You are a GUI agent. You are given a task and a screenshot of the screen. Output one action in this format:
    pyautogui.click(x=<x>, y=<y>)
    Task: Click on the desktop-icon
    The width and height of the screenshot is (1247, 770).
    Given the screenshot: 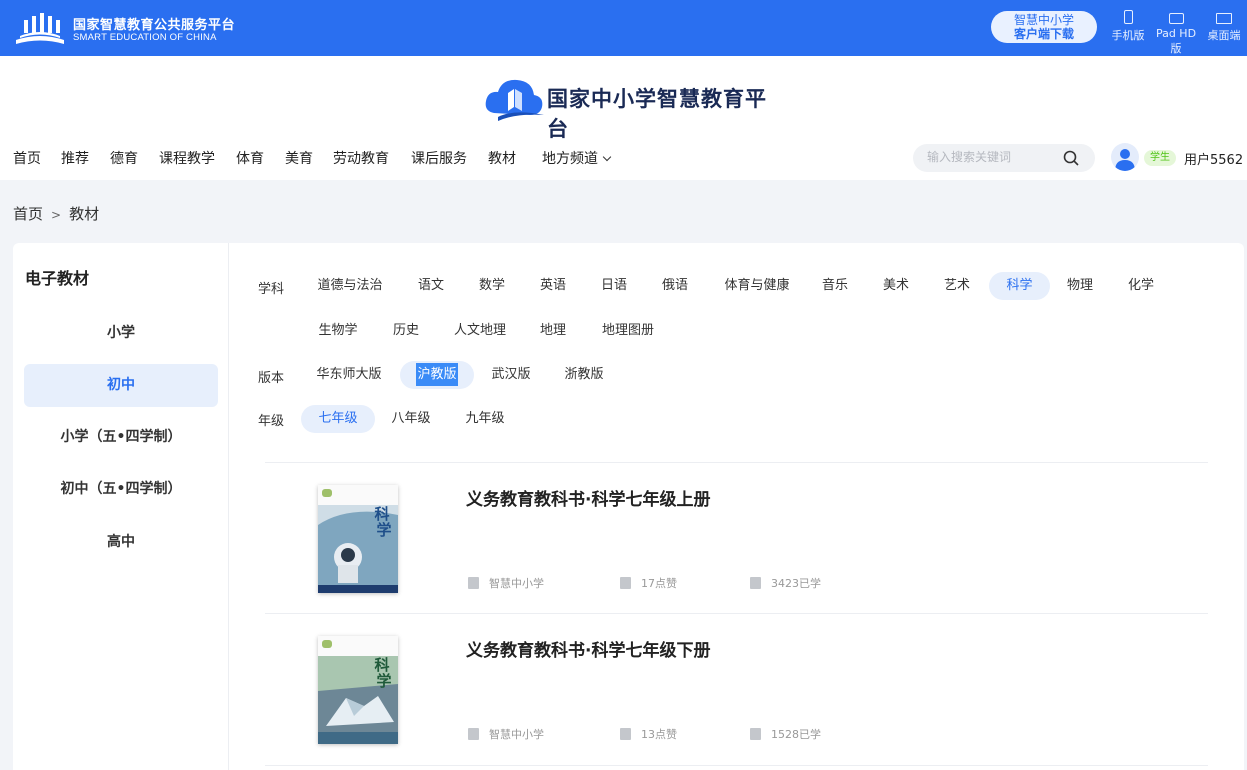 What is the action you would take?
    pyautogui.click(x=1224, y=18)
    